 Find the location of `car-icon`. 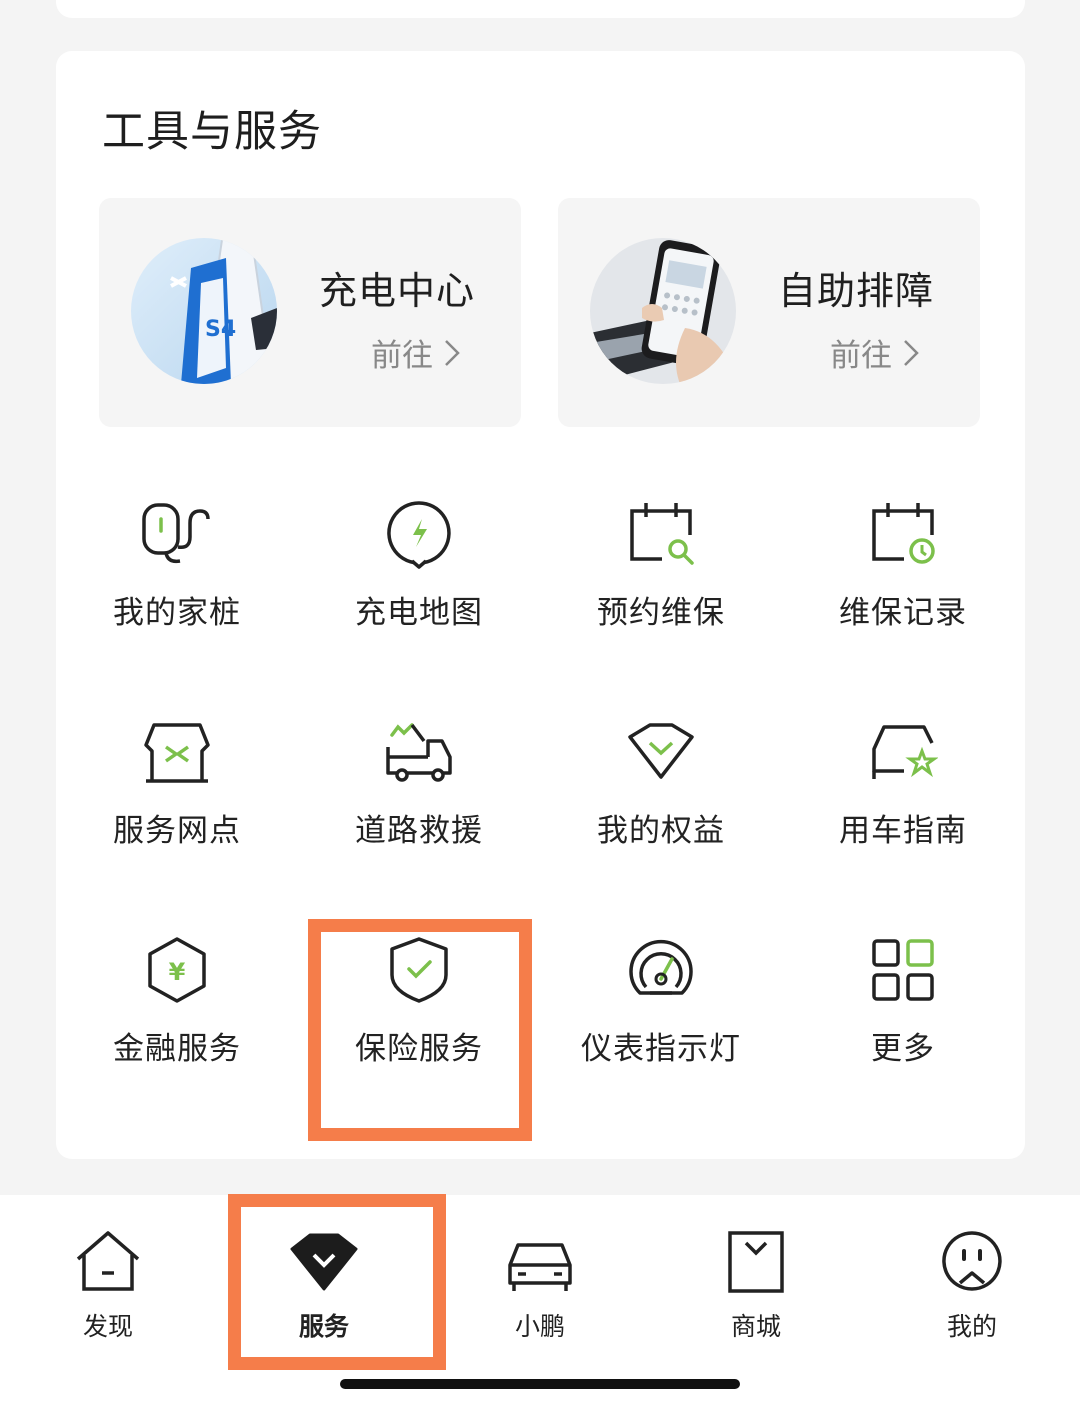

car-icon is located at coordinates (540, 1267).